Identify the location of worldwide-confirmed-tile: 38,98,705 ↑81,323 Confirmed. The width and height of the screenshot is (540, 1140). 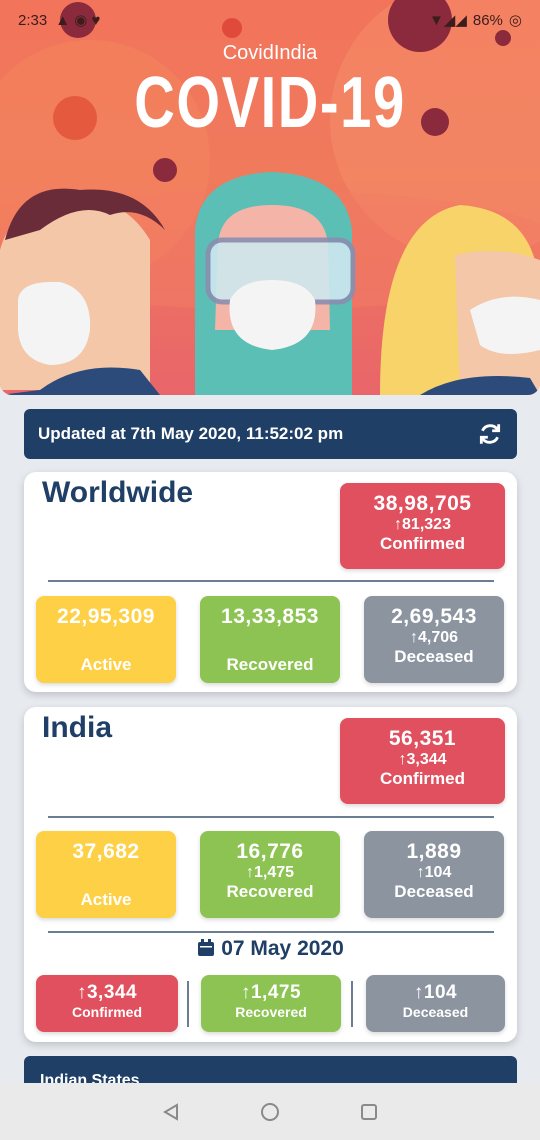
(422, 526).